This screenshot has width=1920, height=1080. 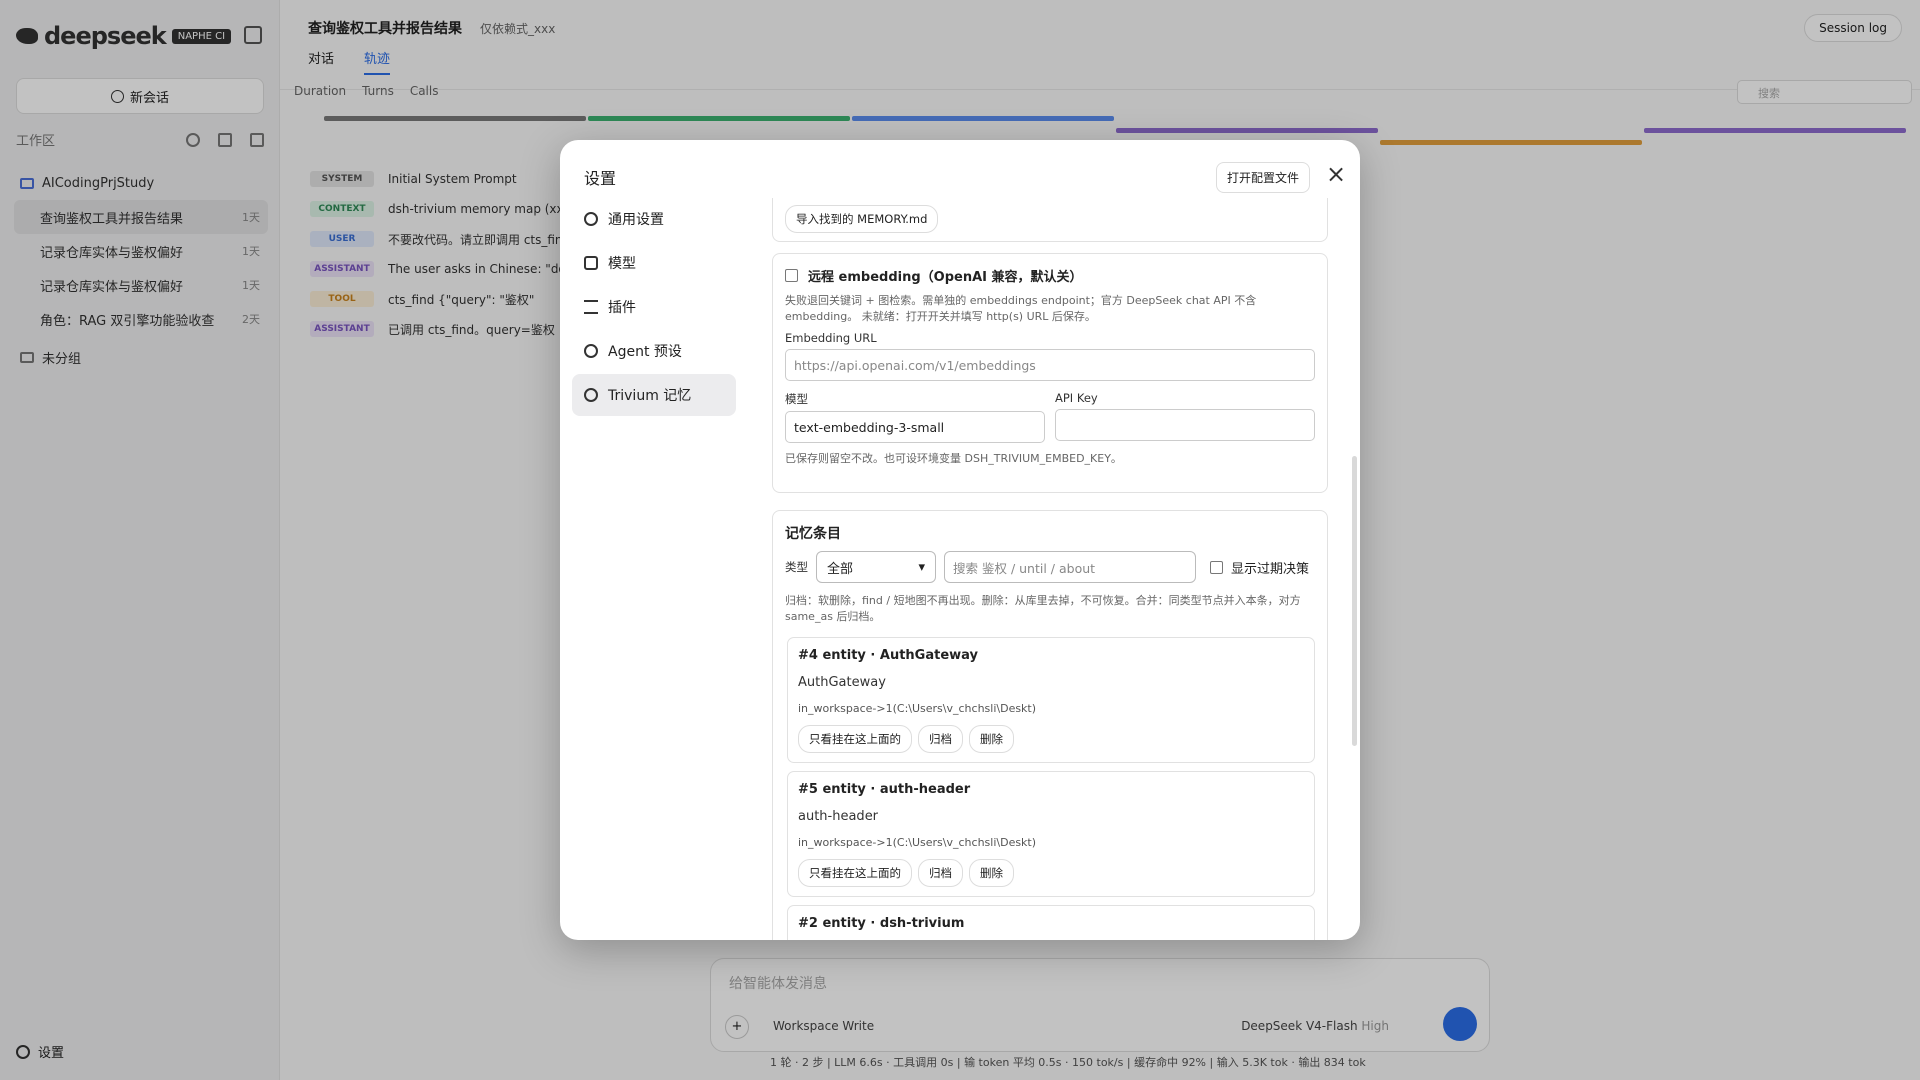 What do you see at coordinates (840, 569) in the screenshot?
I see `type-value: 全部` at bounding box center [840, 569].